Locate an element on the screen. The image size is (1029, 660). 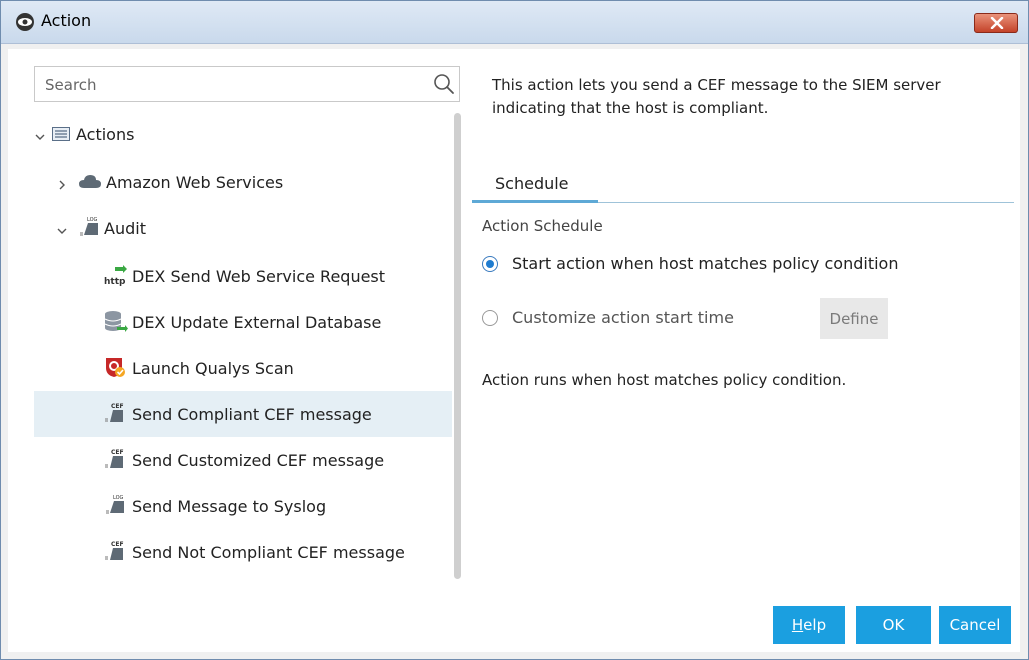
cloud-icon is located at coordinates (90, 183).